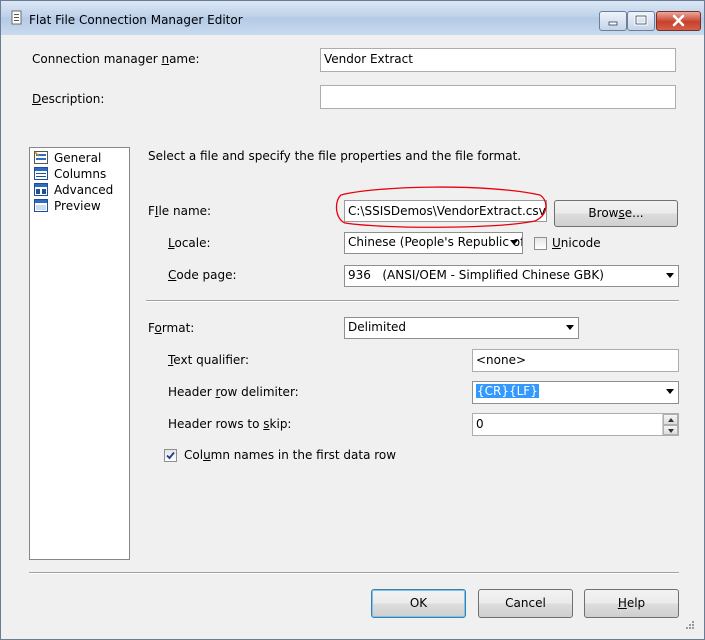  What do you see at coordinates (603, 213) in the screenshot?
I see `label-part: Brow` at bounding box center [603, 213].